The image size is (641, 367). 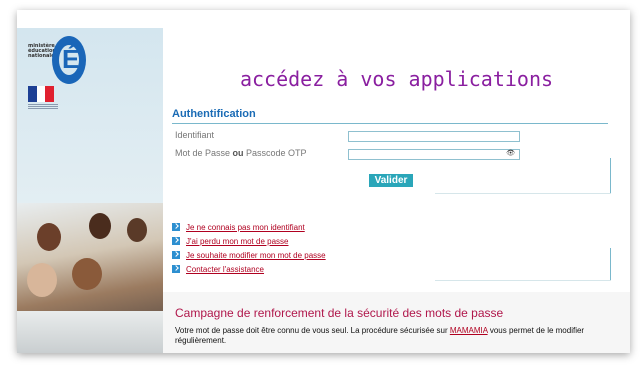 I want to click on change-password-link: Je souhaite modifier mon mot de passe, so click(x=256, y=255).